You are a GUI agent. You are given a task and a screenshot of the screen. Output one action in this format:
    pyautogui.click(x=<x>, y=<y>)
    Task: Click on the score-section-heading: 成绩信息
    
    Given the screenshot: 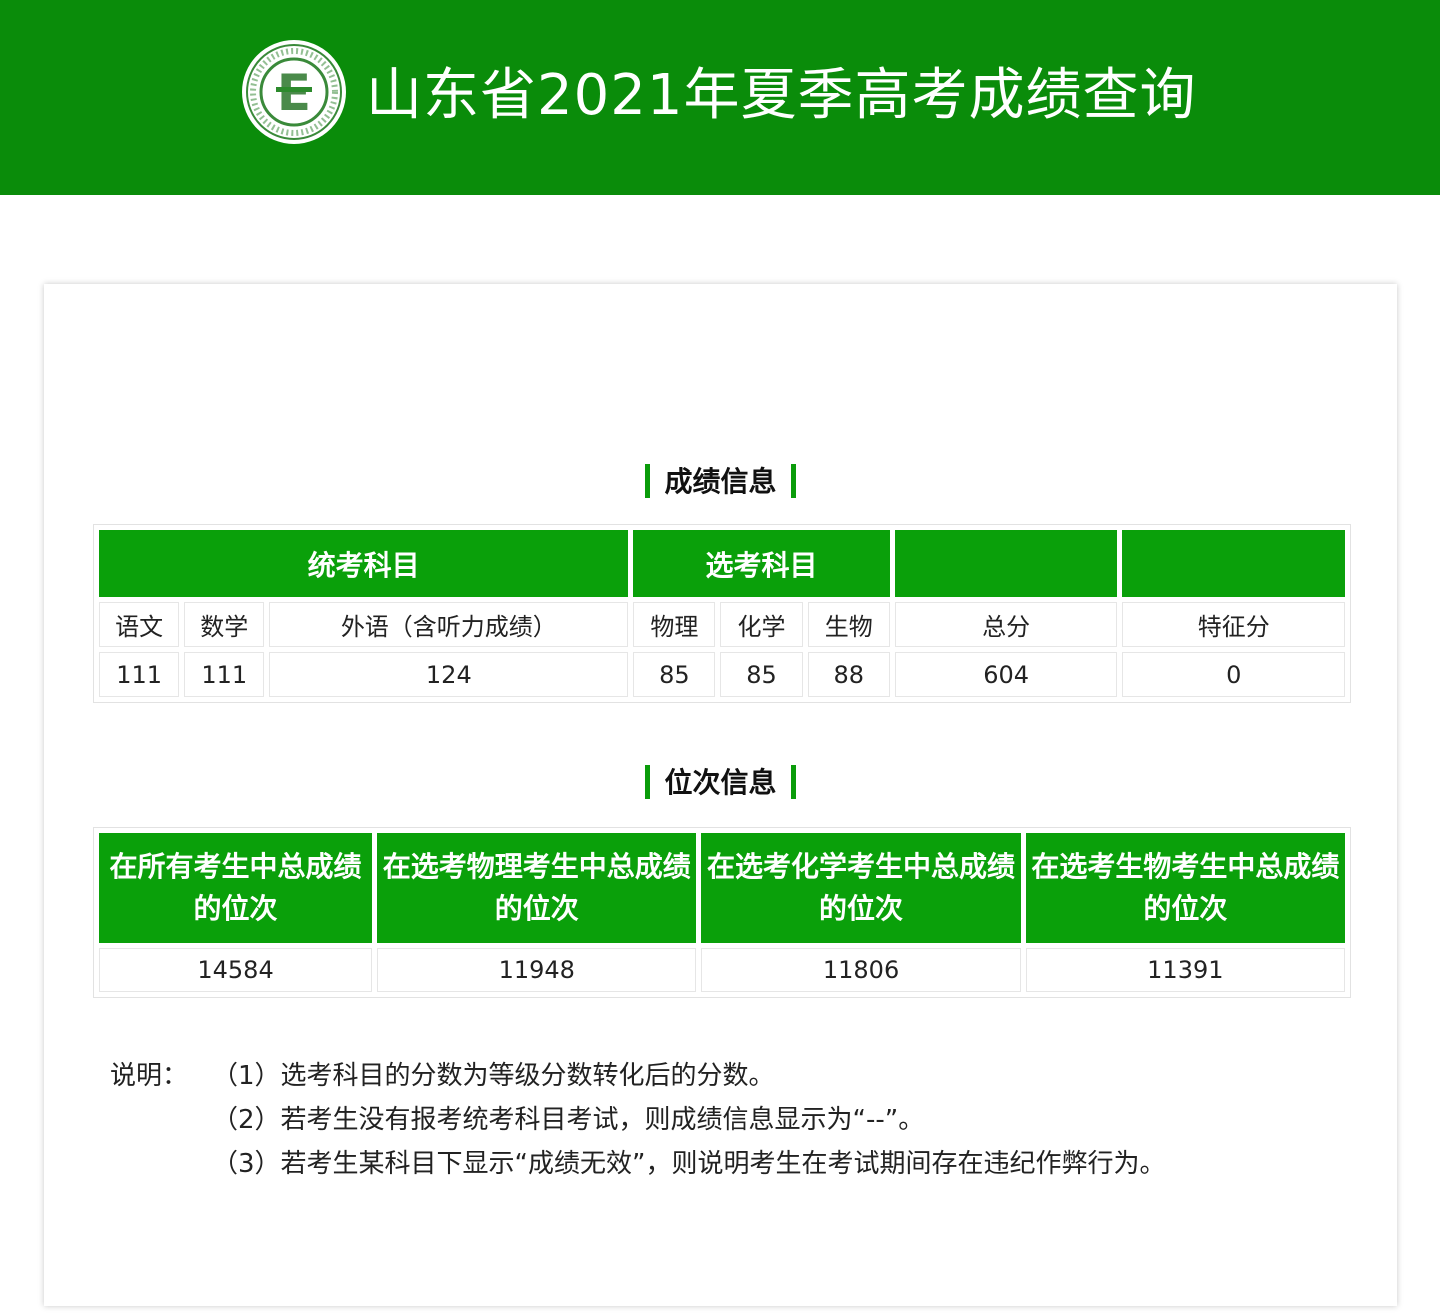 What is the action you would take?
    pyautogui.click(x=720, y=482)
    